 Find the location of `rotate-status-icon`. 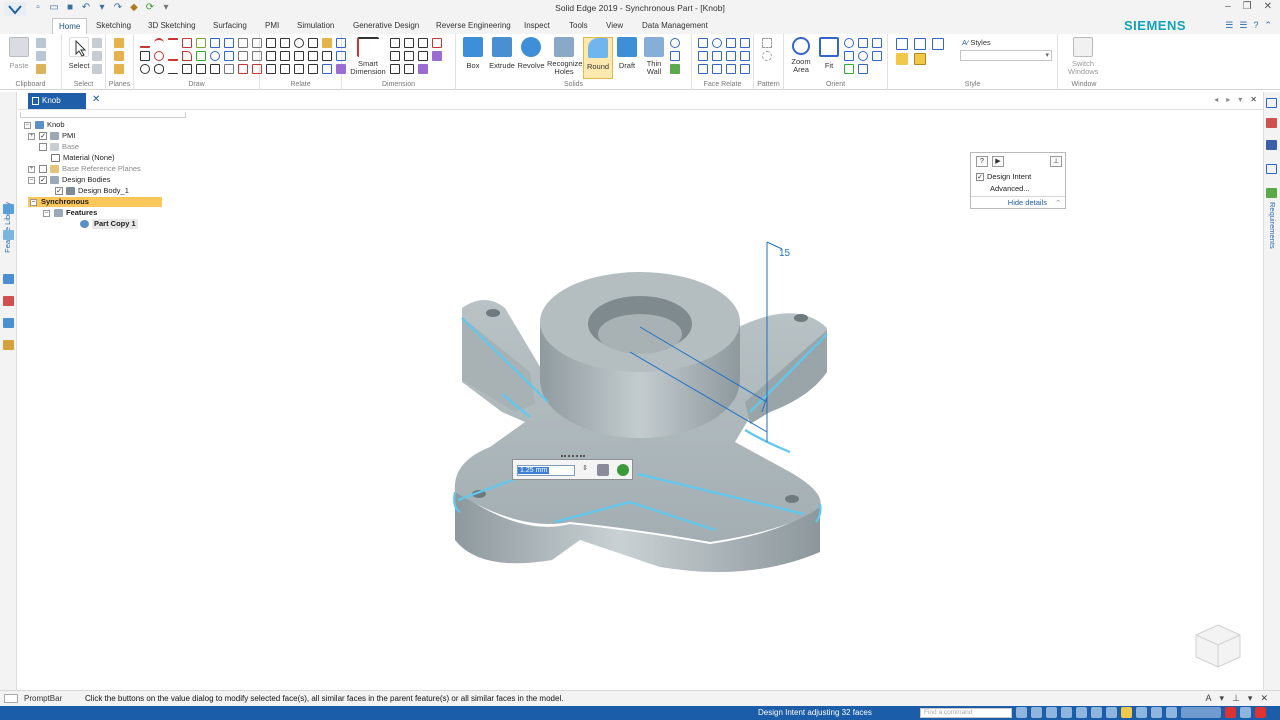

rotate-status-icon is located at coordinates (1081, 712).